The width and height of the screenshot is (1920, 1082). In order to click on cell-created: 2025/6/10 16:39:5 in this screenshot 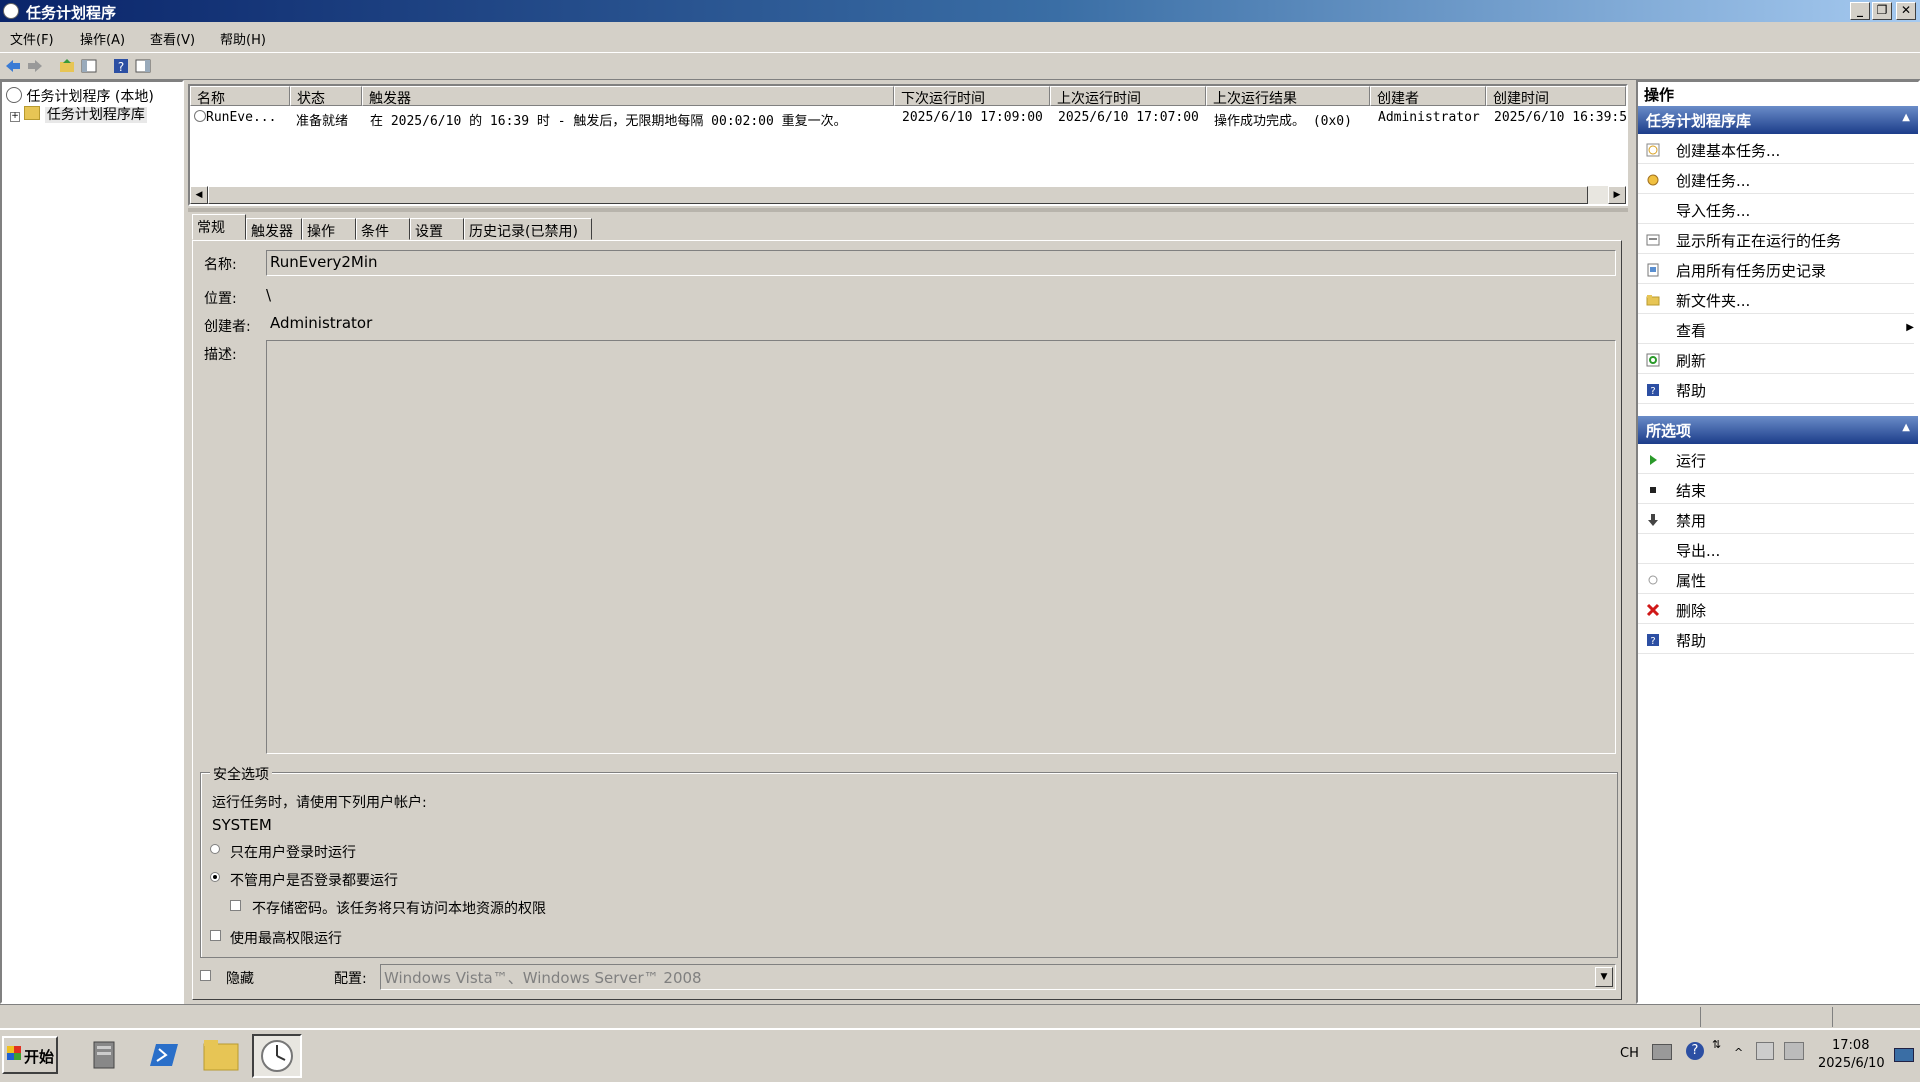, I will do `click(1560, 117)`.